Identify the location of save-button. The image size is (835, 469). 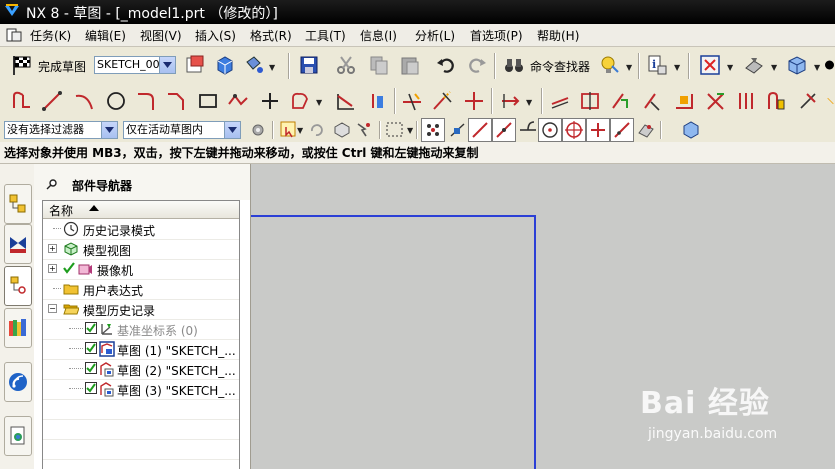
(309, 65).